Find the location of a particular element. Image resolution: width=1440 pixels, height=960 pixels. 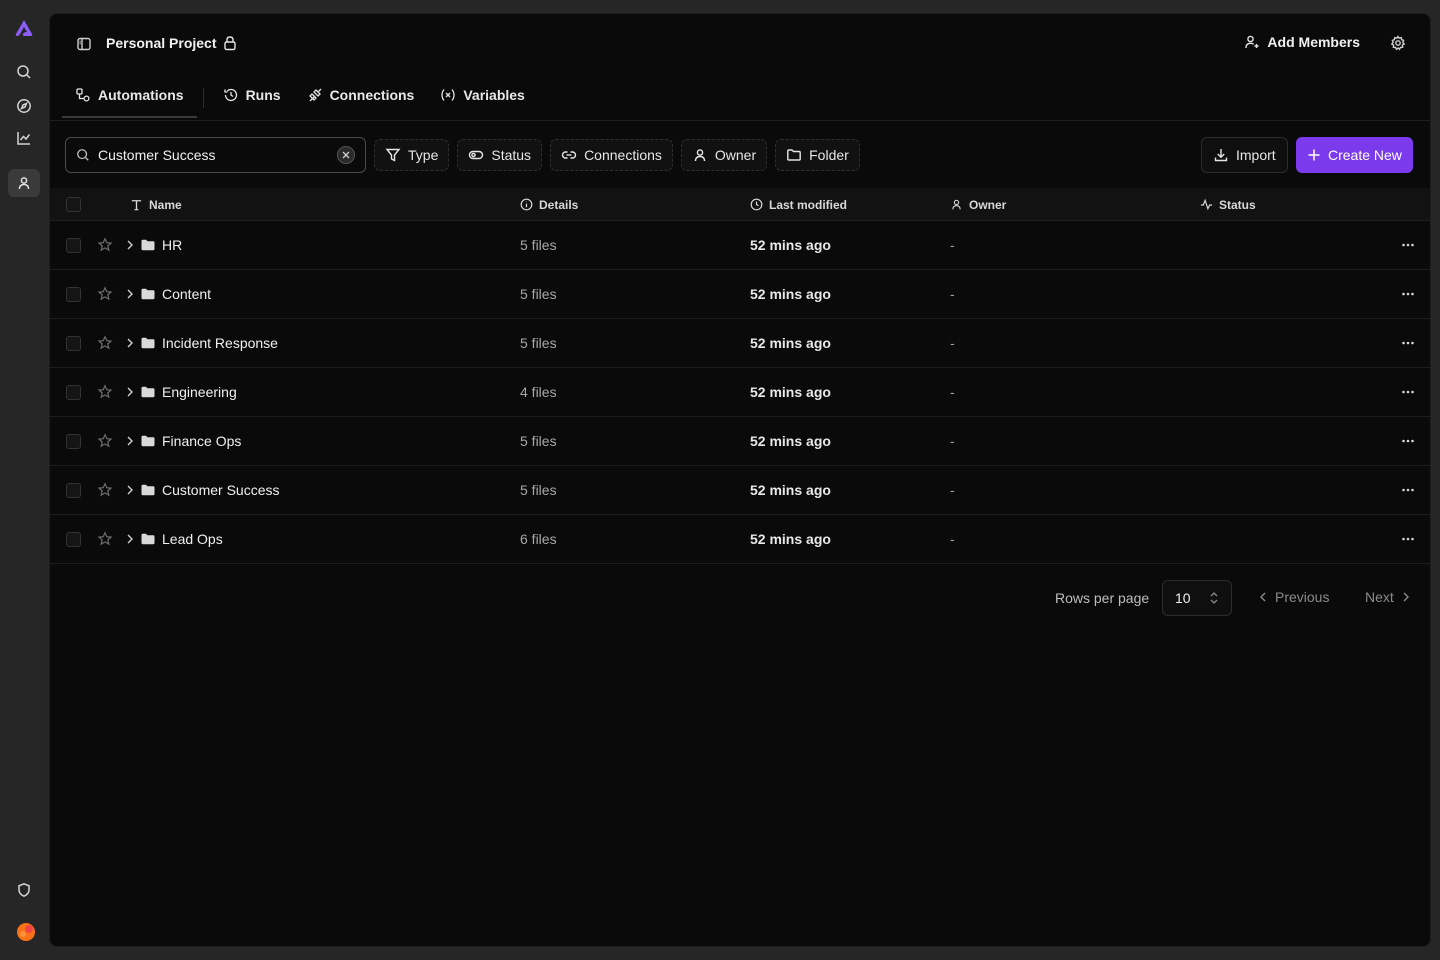

table-row: Customer Success 5 files 52 mins ago - is located at coordinates (740, 490).